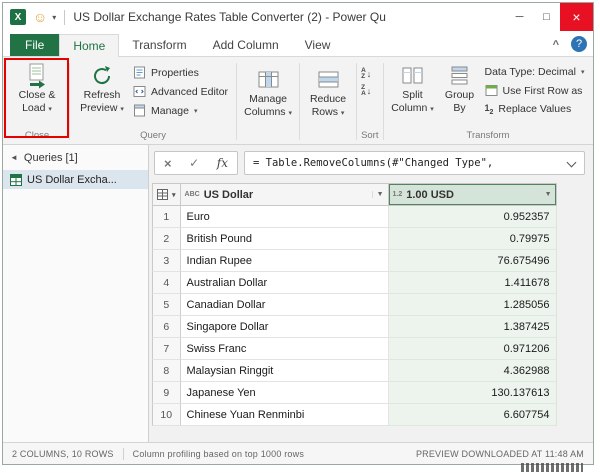  I want to click on row-number: 10, so click(166, 415).